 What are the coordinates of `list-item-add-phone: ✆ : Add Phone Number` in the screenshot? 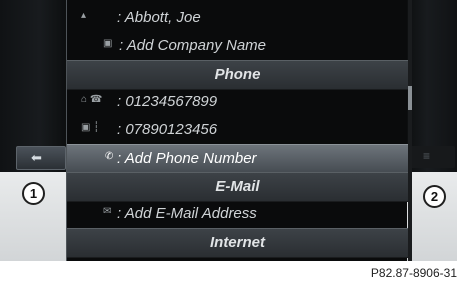 It's located at (237, 159).